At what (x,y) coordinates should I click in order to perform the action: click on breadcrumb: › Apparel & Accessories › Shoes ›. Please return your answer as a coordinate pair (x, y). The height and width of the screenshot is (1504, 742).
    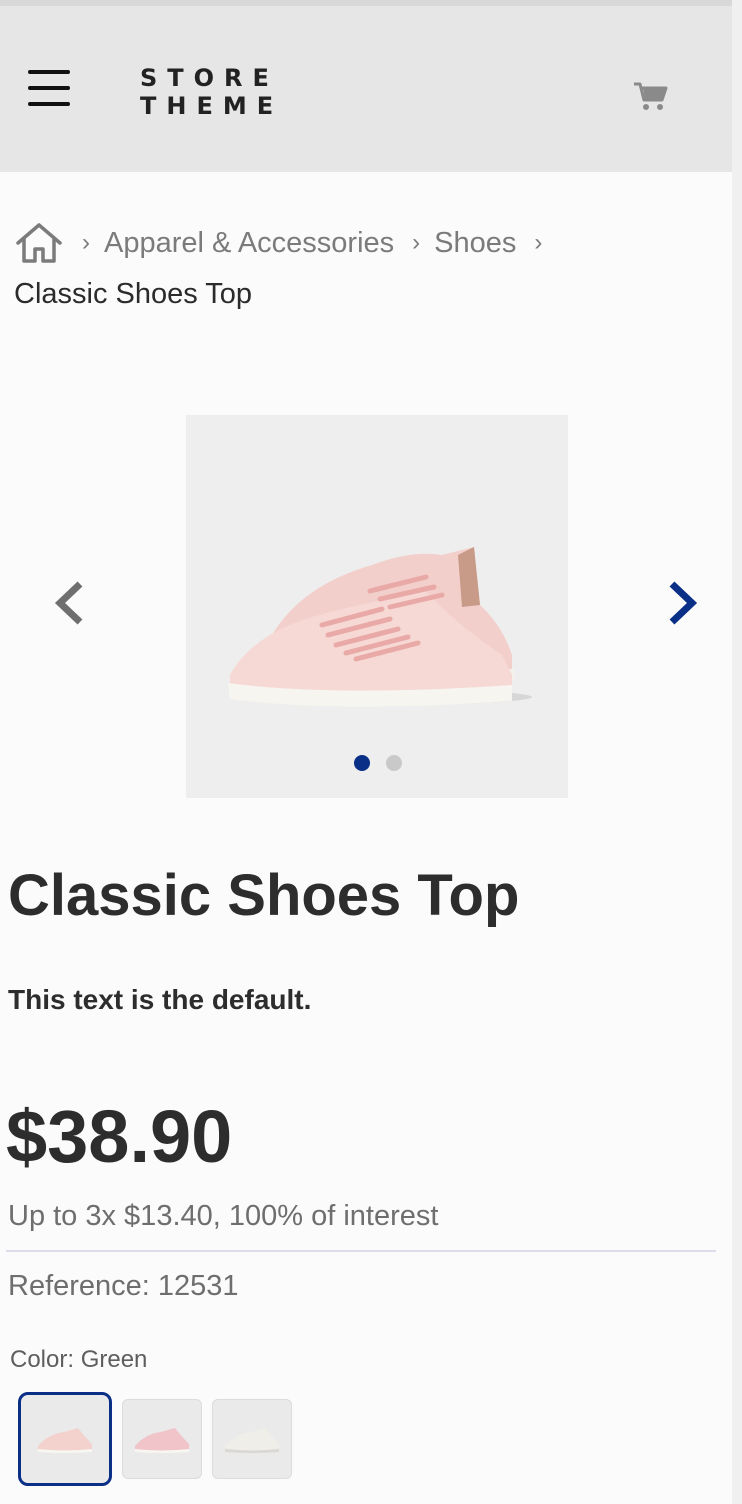
    Looking at the image, I should click on (364, 243).